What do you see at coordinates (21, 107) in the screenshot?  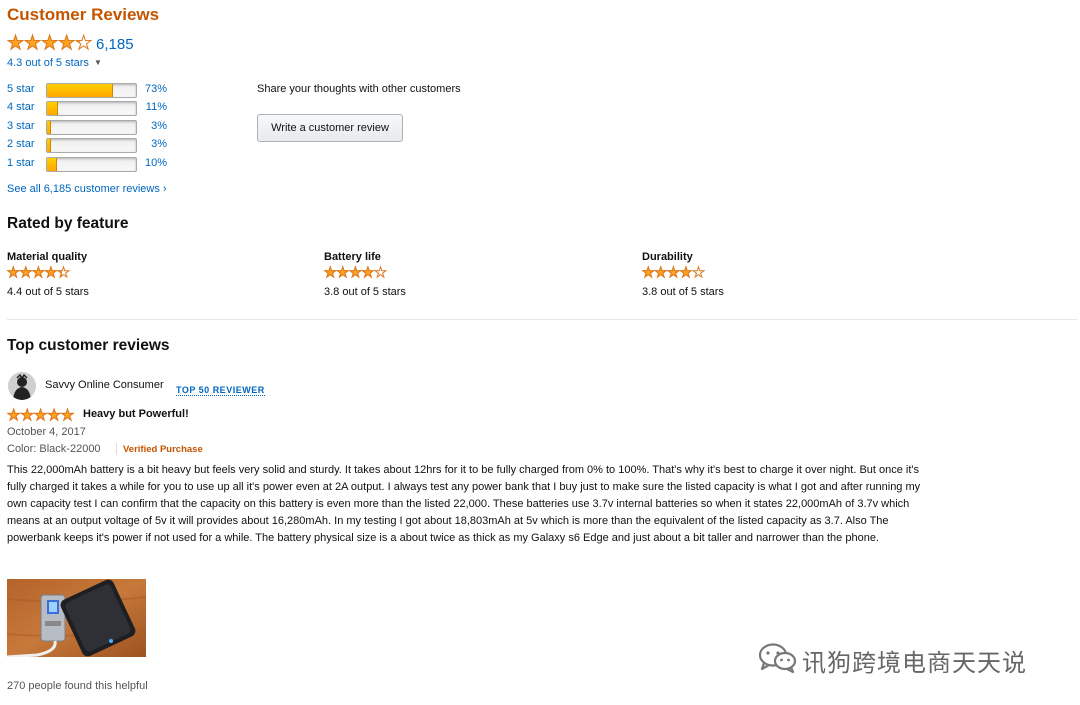 I see `histogram-star-label: 4 star` at bounding box center [21, 107].